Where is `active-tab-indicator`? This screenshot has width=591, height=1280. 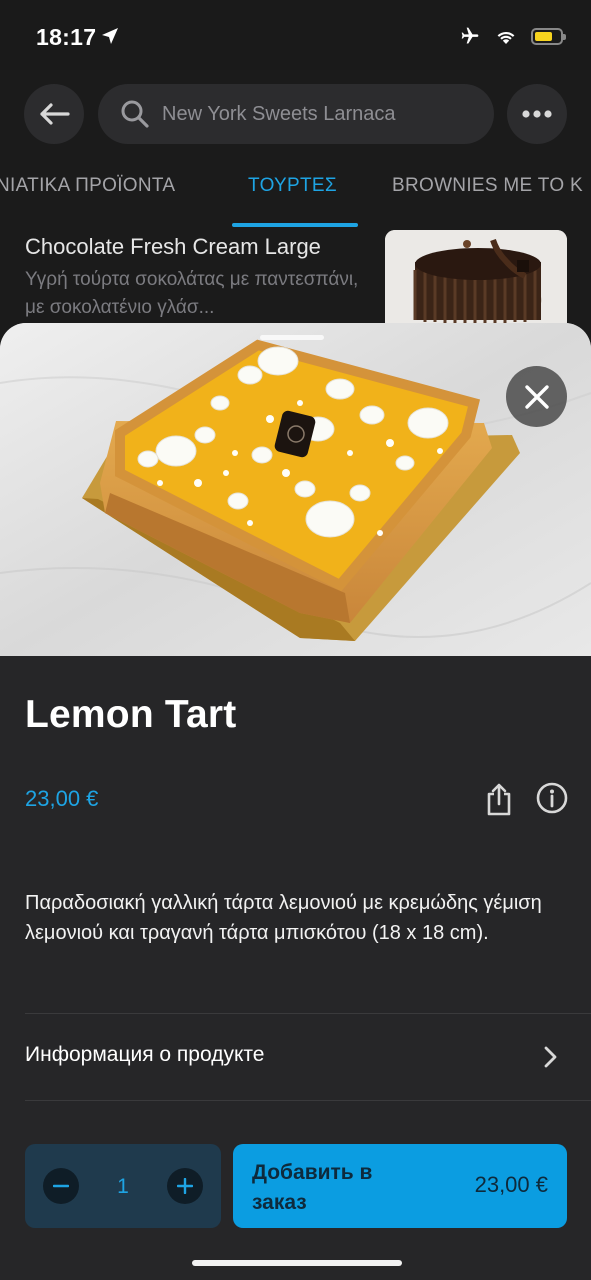 active-tab-indicator is located at coordinates (295, 225).